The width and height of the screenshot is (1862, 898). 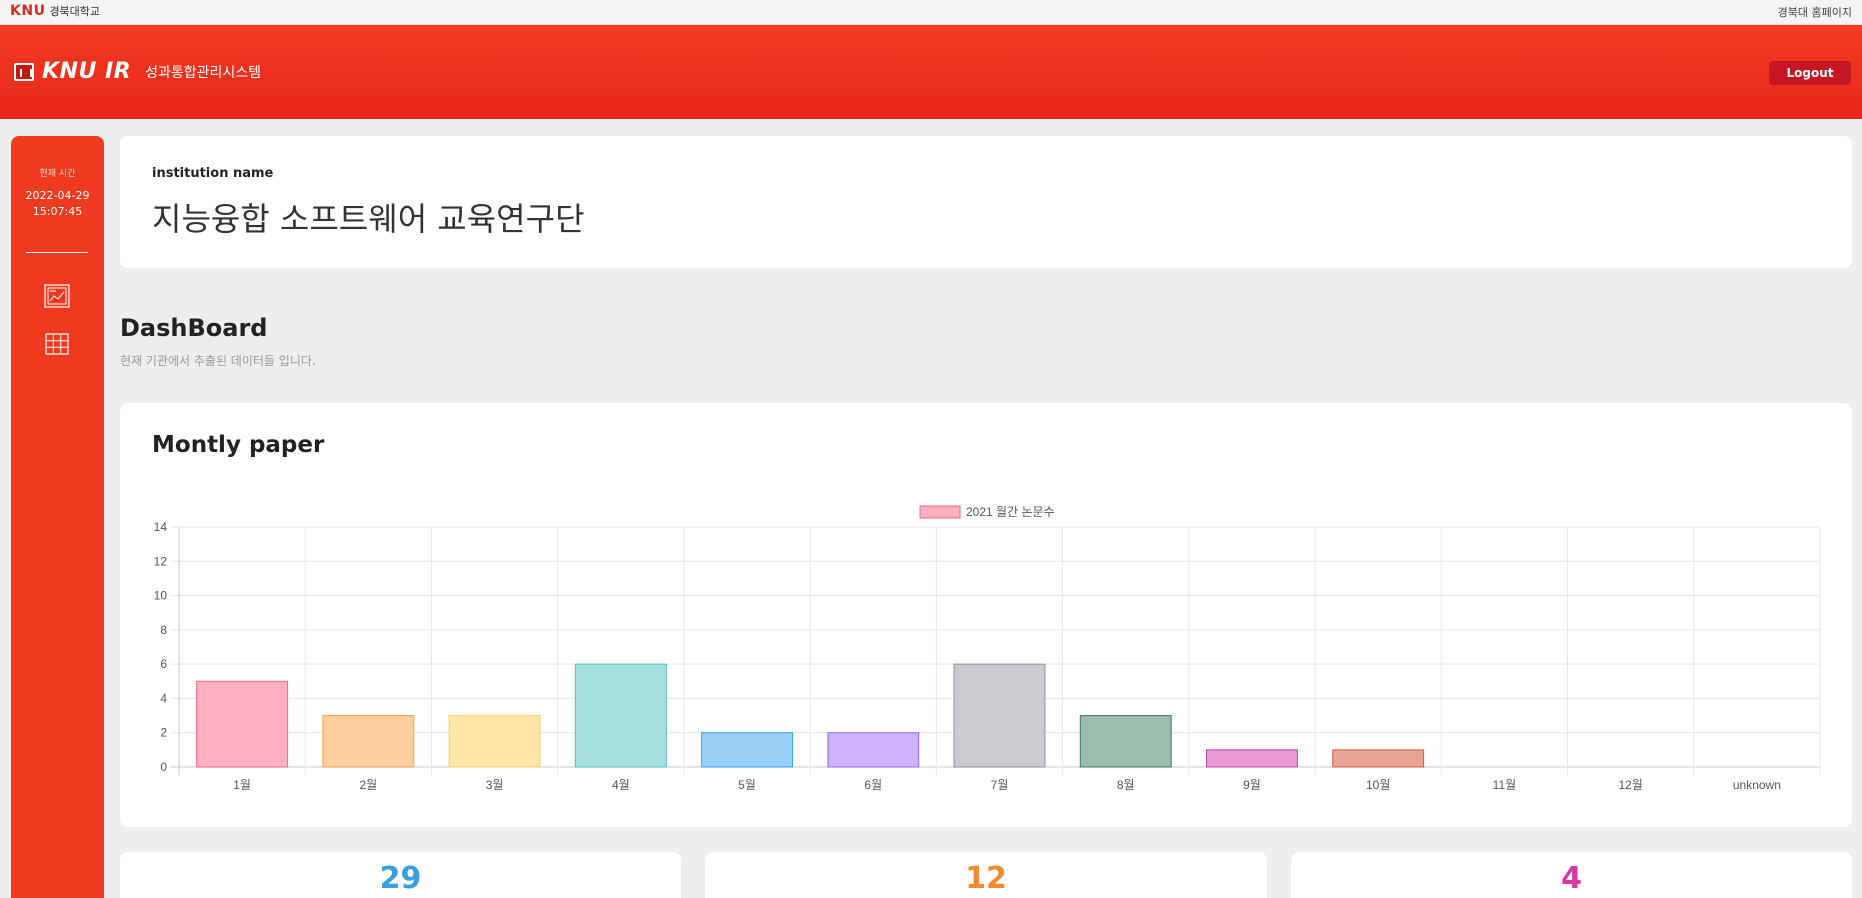 What do you see at coordinates (24, 71) in the screenshot?
I see `building-logo-icon` at bounding box center [24, 71].